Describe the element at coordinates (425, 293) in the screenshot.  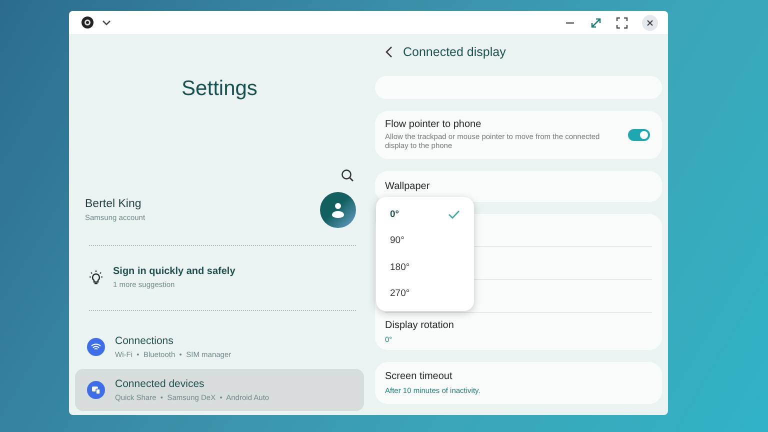
I see `menu-option: 270°` at that location.